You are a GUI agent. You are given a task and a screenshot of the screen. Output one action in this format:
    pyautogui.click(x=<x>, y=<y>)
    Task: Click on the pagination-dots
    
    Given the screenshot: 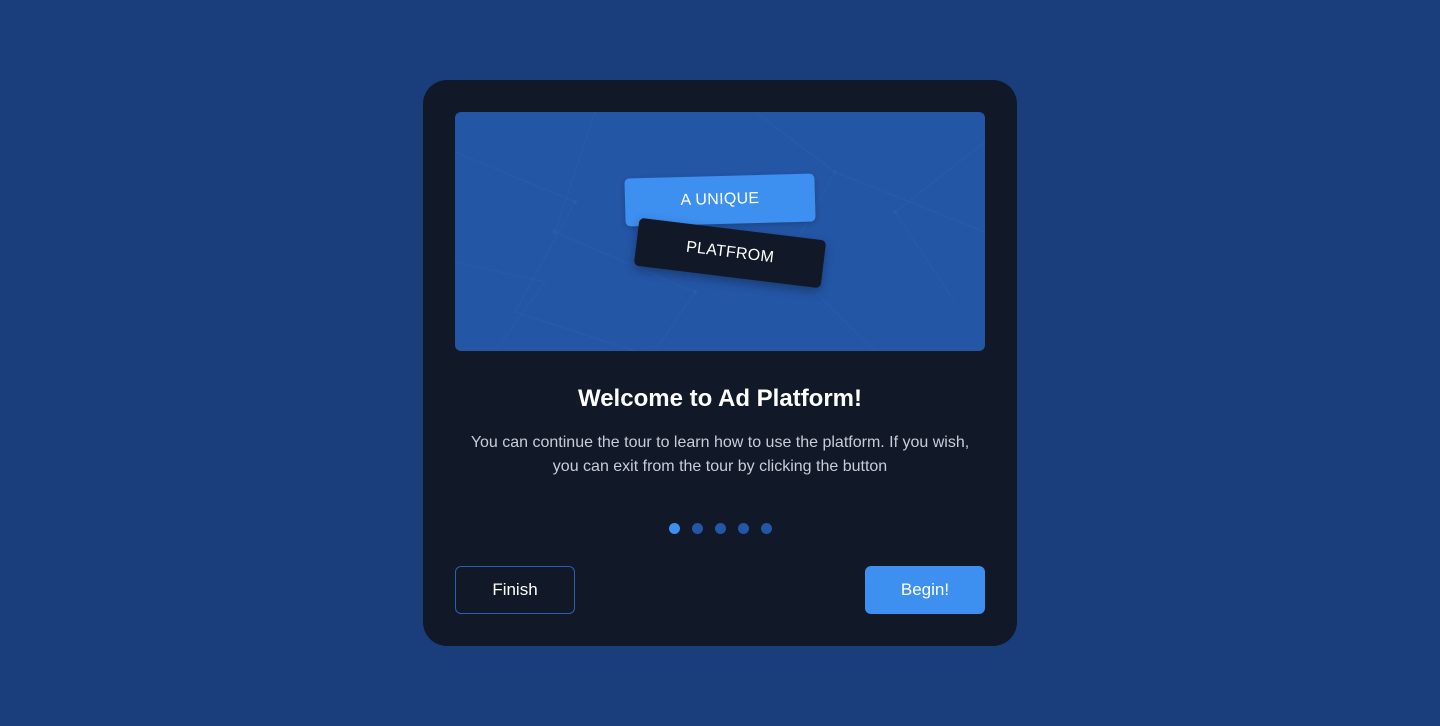 What is the action you would take?
    pyautogui.click(x=720, y=528)
    